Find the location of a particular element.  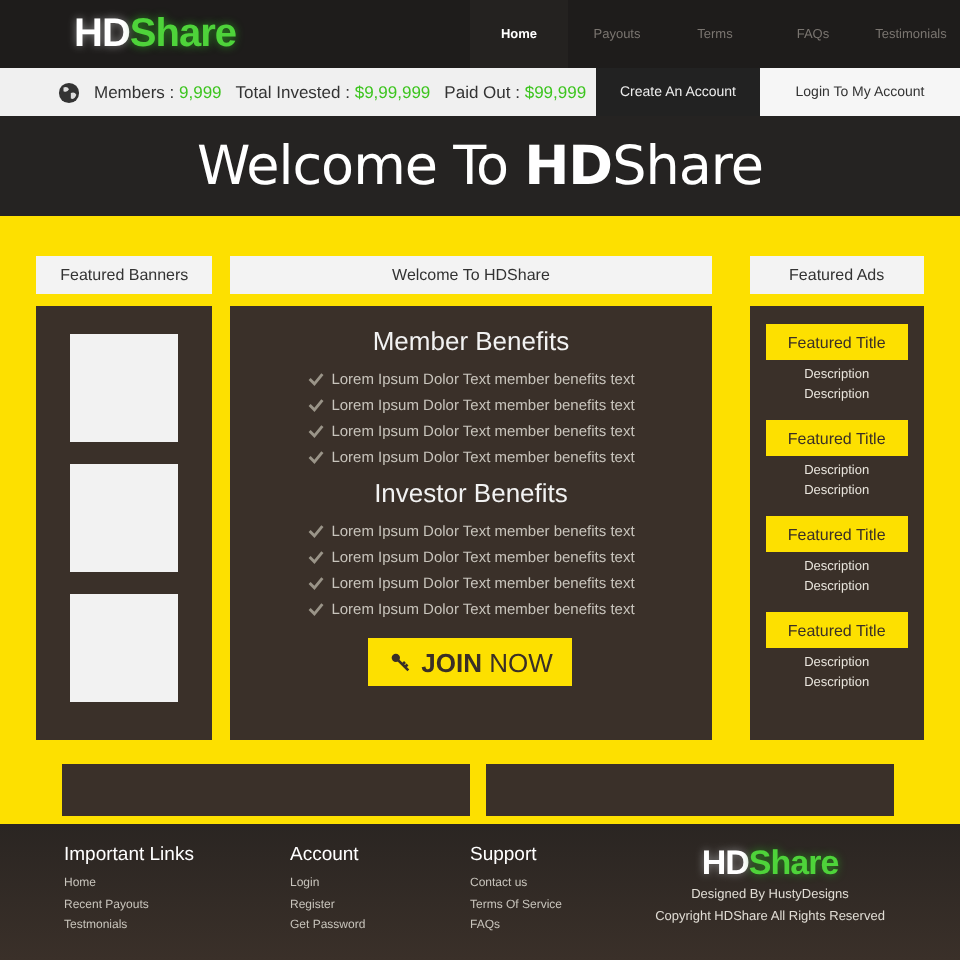

footer-logo: HDShare is located at coordinates (770, 864).